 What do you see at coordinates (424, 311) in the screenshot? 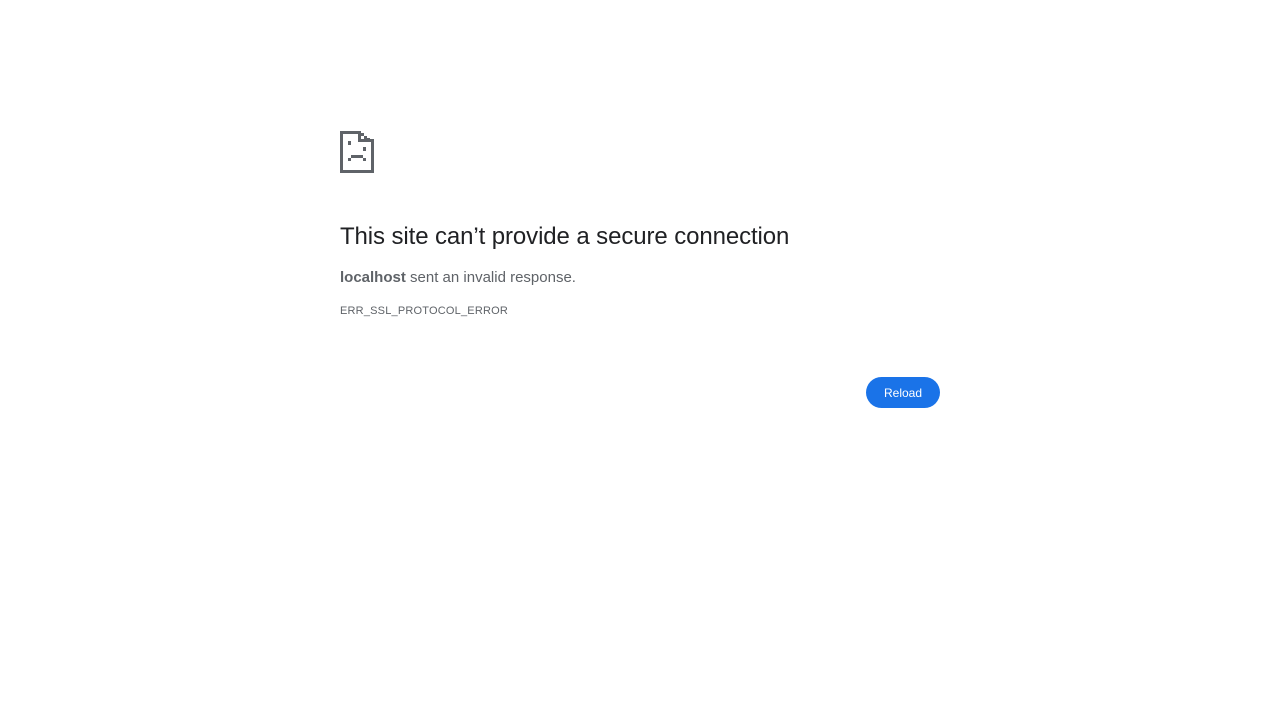
I see `error-code: ERR_SSL_PROTOCOL_ERROR` at bounding box center [424, 311].